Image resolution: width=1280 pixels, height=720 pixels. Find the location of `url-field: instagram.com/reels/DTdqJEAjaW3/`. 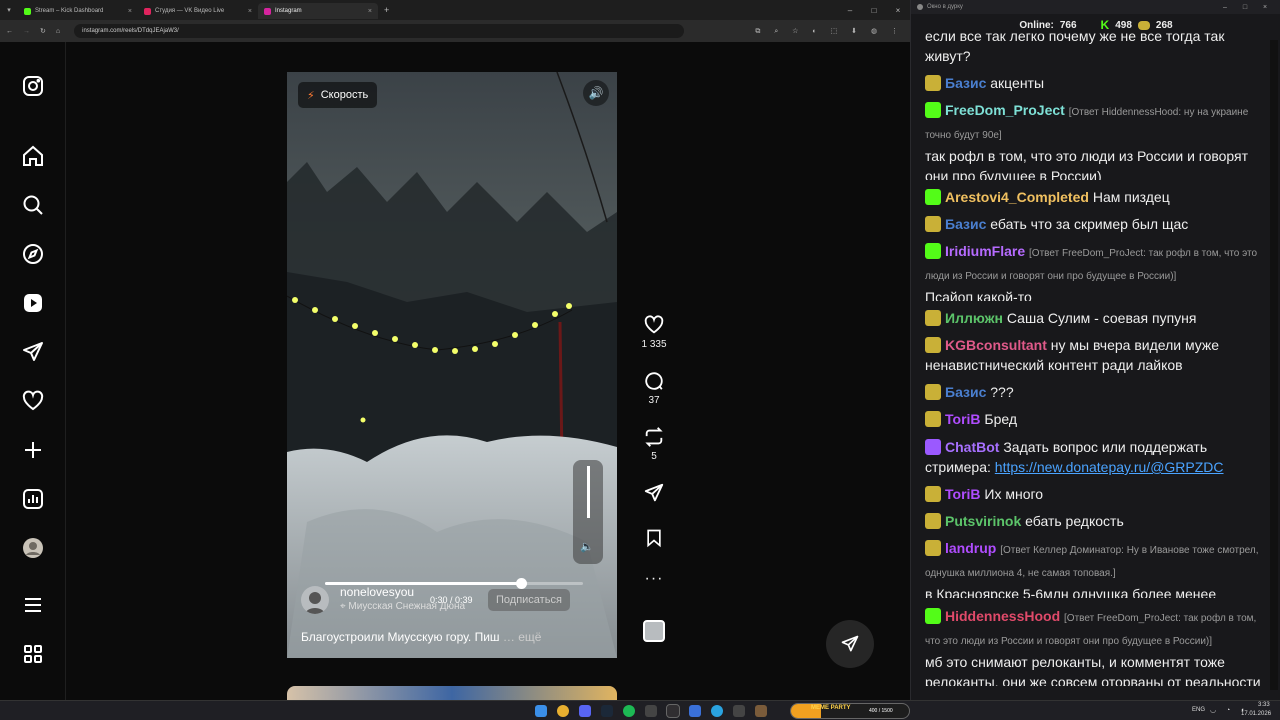

url-field: instagram.com/reels/DTdqJEAjaW3/ is located at coordinates (379, 31).